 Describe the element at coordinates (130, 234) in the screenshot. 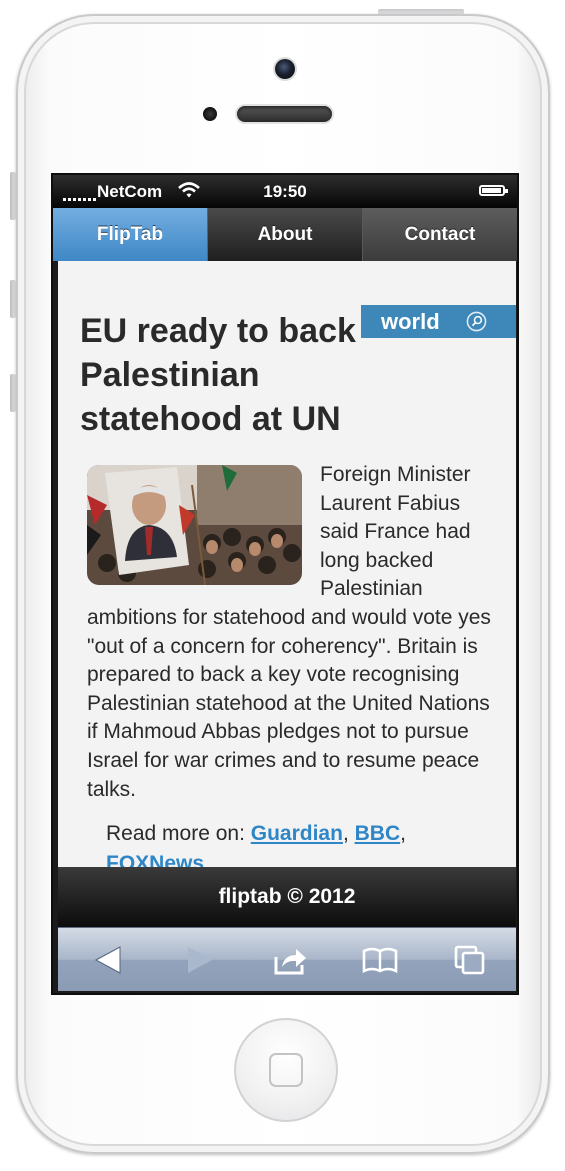

I see `tab-fliptab: FlipTab` at that location.